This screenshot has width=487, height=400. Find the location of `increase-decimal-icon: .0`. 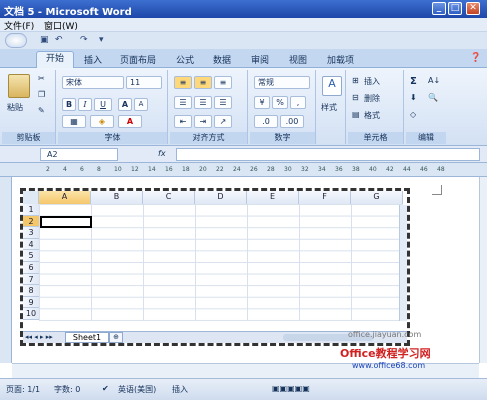

increase-decimal-icon: .0 is located at coordinates (266, 121).